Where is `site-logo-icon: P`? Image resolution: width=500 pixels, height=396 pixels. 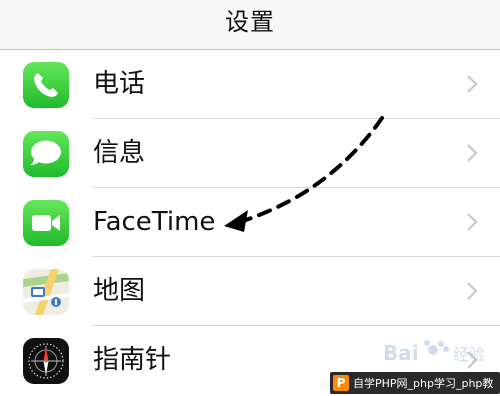 site-logo-icon: P is located at coordinates (341, 383).